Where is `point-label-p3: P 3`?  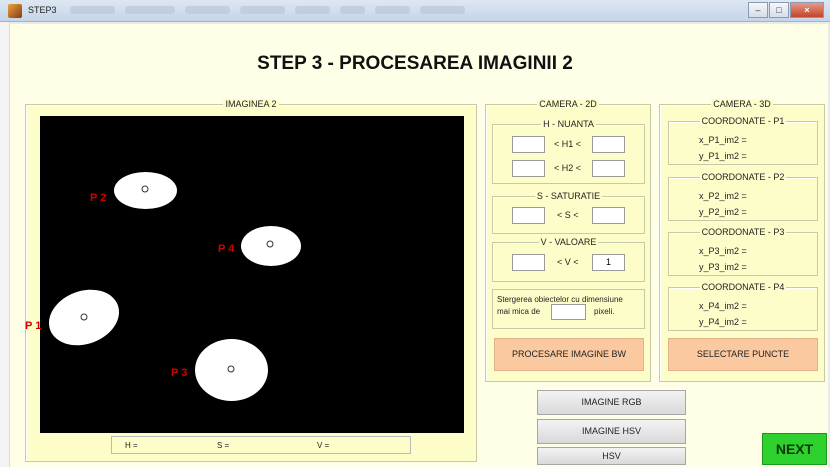 point-label-p3: P 3 is located at coordinates (179, 373).